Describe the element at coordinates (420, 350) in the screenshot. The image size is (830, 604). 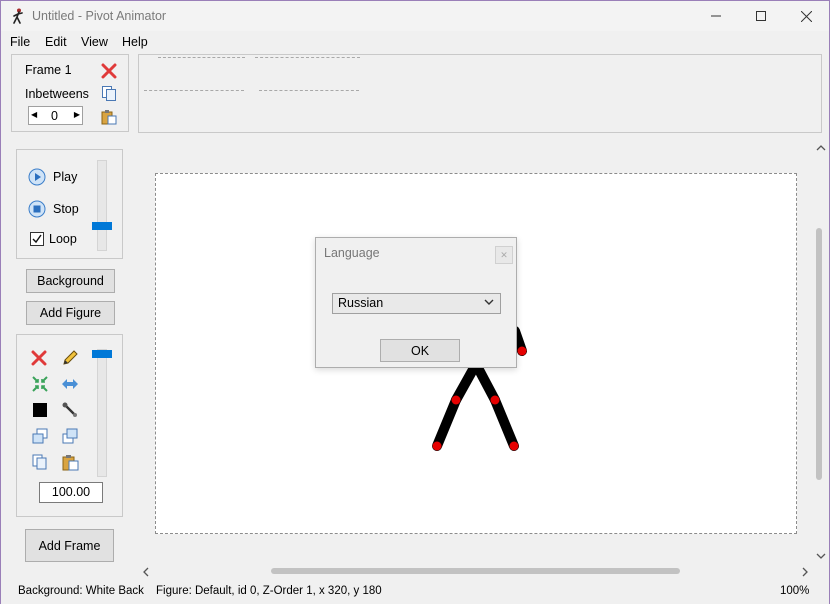
I see `ok-button: OK` at that location.